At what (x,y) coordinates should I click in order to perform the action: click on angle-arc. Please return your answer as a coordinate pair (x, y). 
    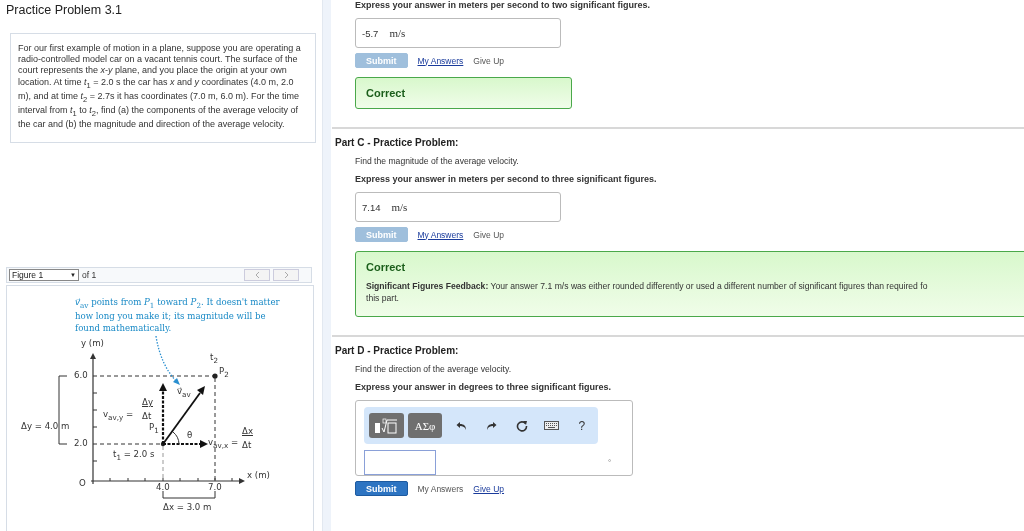
    Looking at the image, I should click on (176, 438).